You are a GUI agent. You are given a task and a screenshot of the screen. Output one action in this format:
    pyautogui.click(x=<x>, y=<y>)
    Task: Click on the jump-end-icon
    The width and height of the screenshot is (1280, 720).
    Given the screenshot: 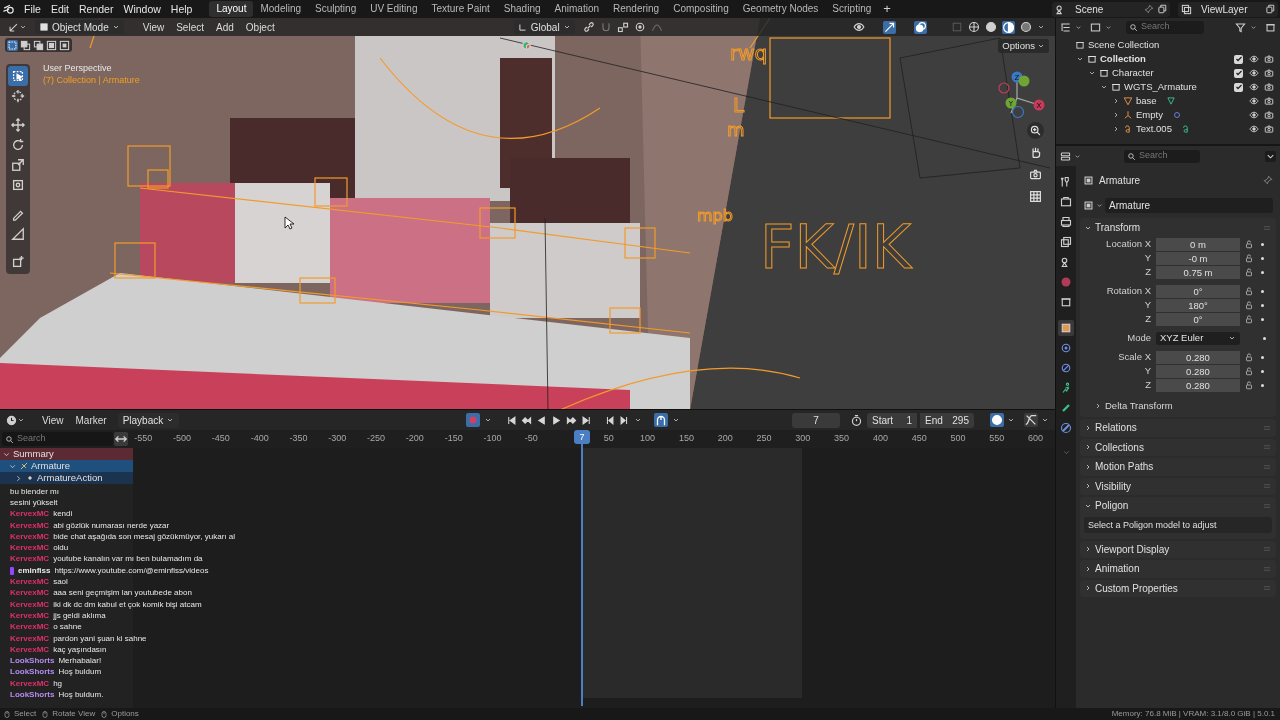 What is the action you would take?
    pyautogui.click(x=587, y=420)
    